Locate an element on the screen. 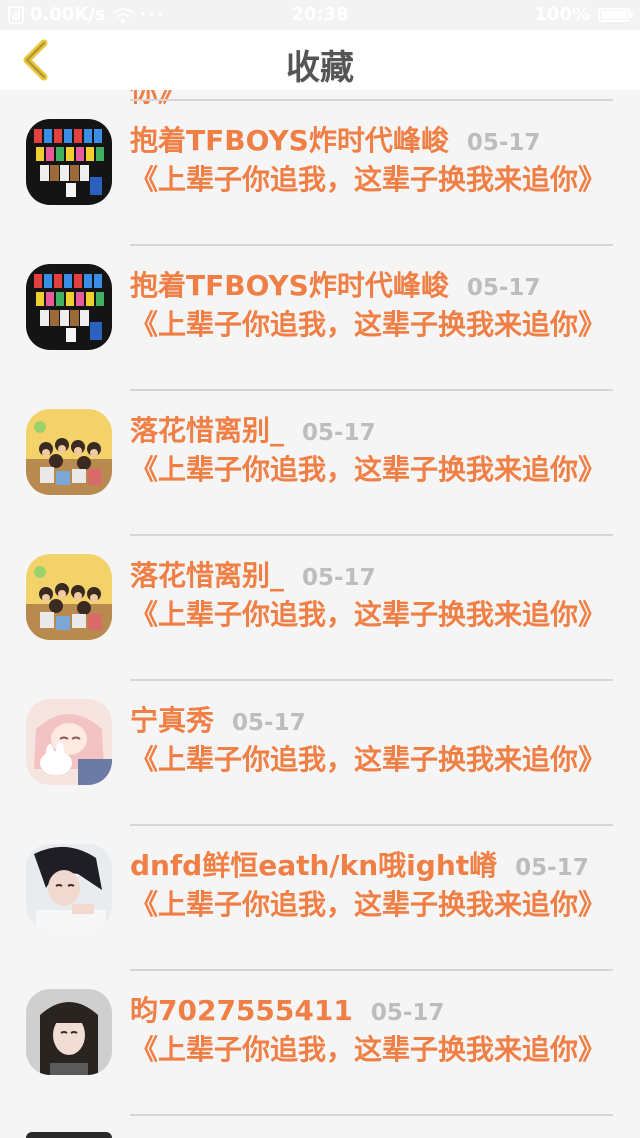 The height and width of the screenshot is (1138, 640). status-bar: 0.00K/s ··· 20:38 100% is located at coordinates (320, 15).